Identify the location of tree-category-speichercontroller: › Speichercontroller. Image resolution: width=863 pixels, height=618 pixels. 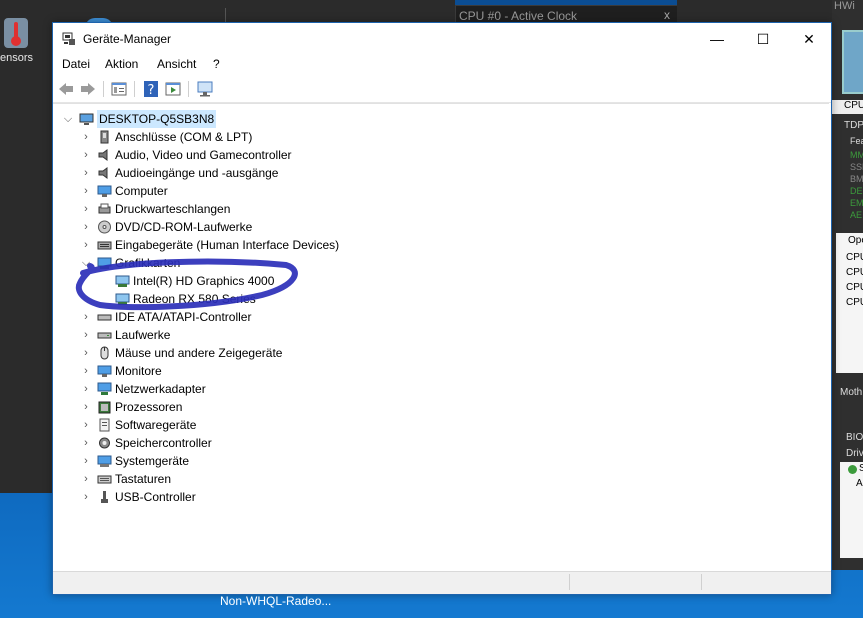
(438, 443).